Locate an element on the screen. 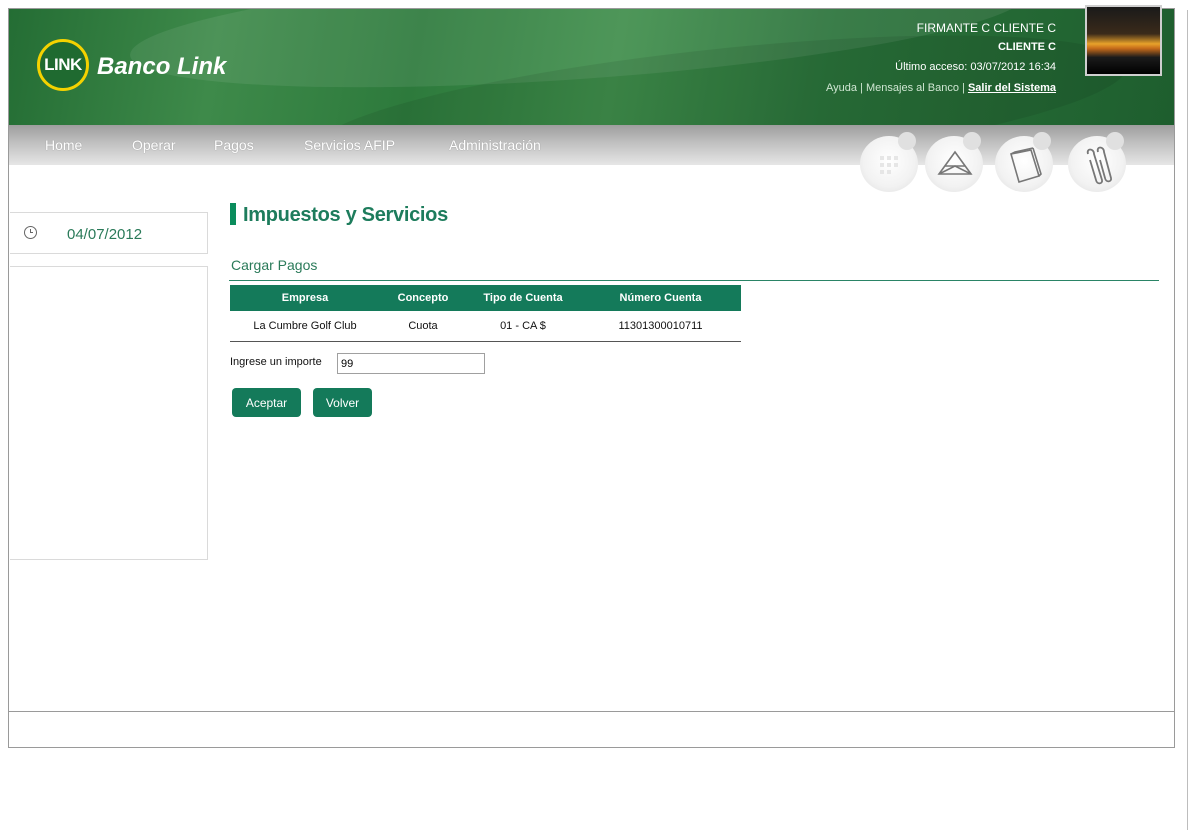  folder-icon is located at coordinates (1024, 162).